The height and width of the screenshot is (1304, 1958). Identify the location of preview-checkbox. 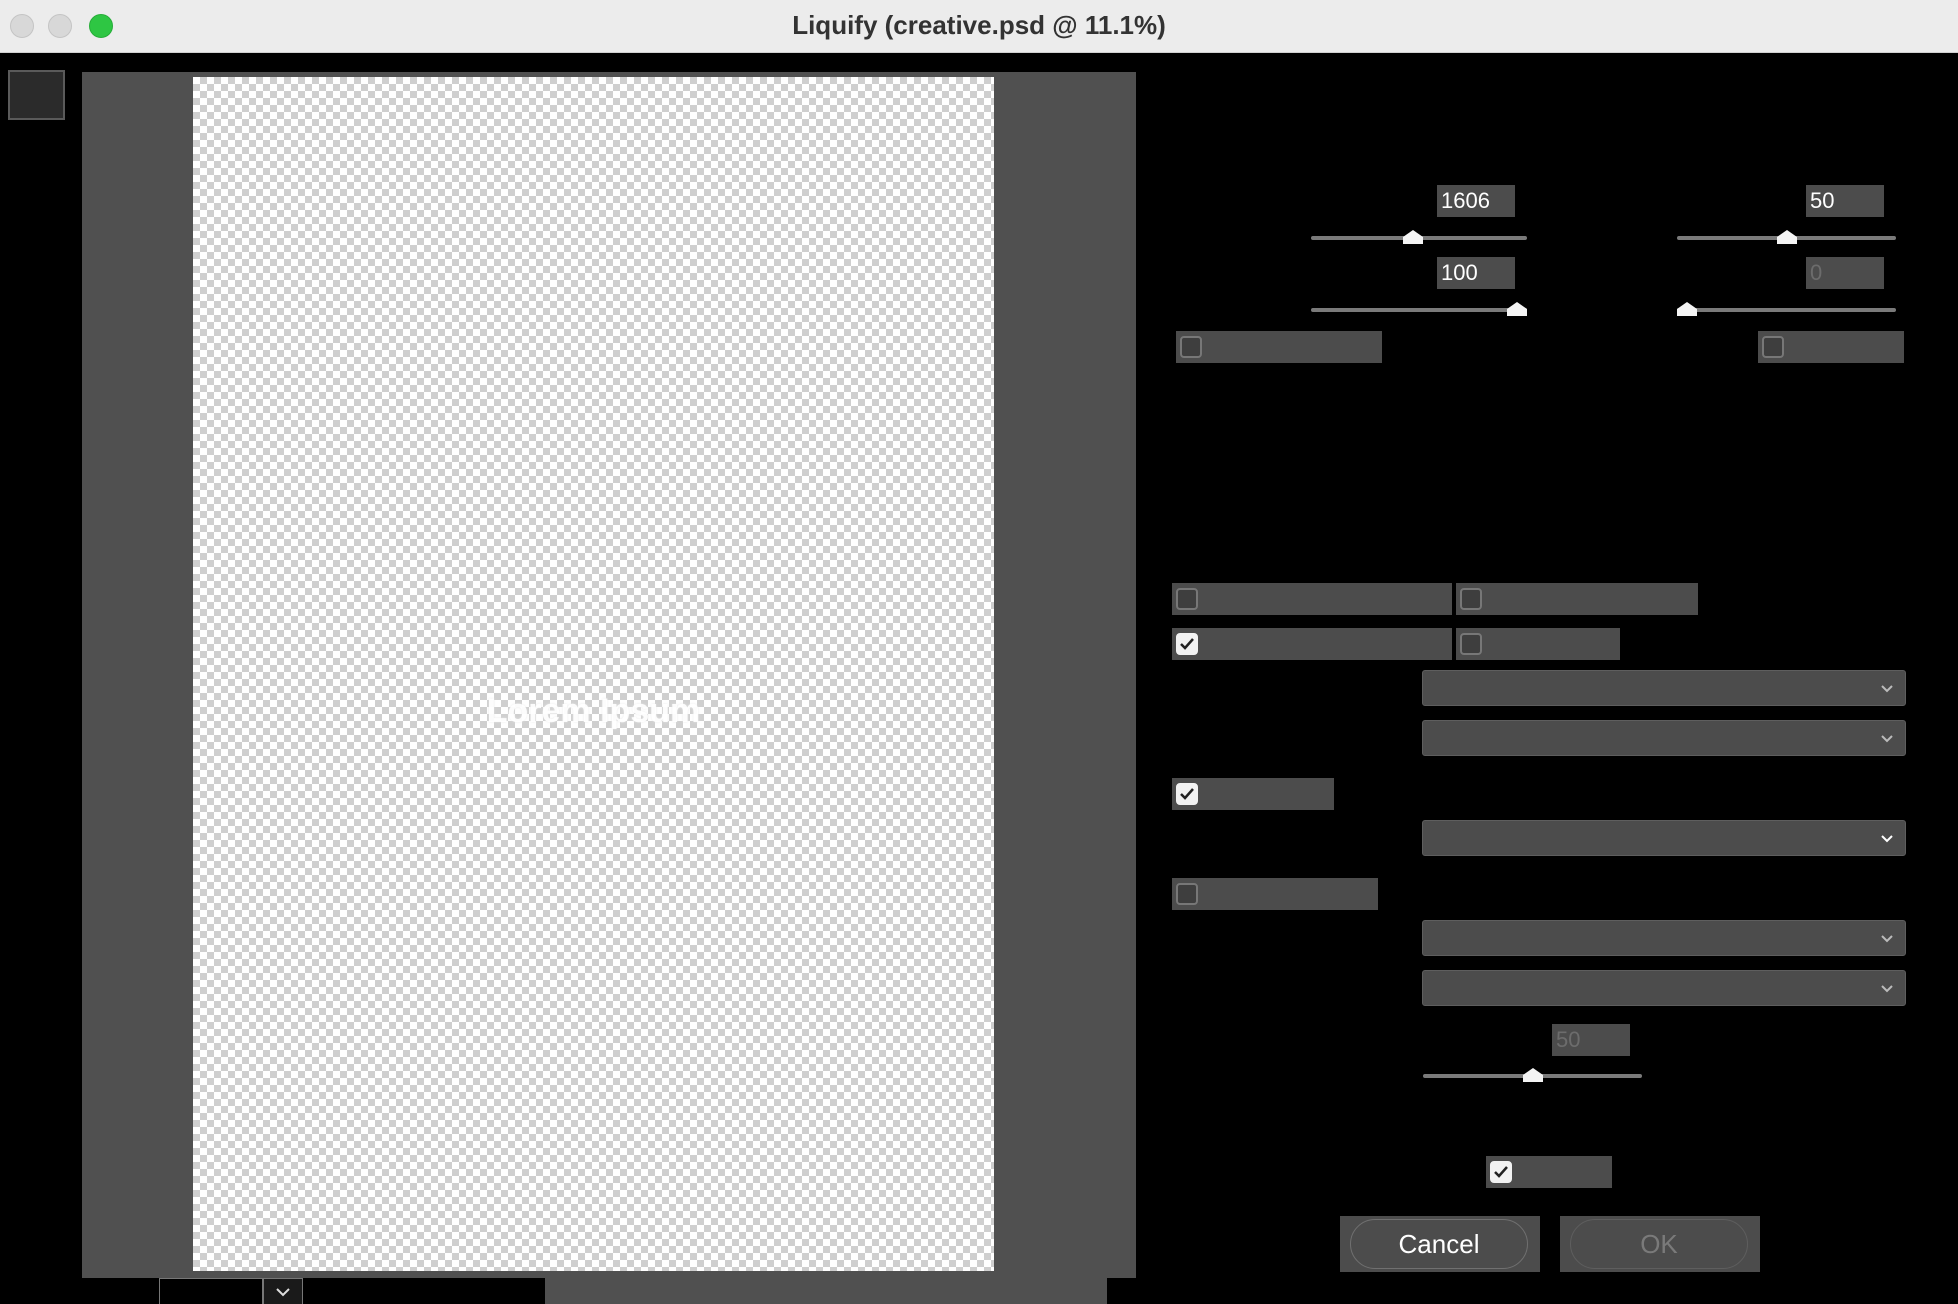
(1501, 1172).